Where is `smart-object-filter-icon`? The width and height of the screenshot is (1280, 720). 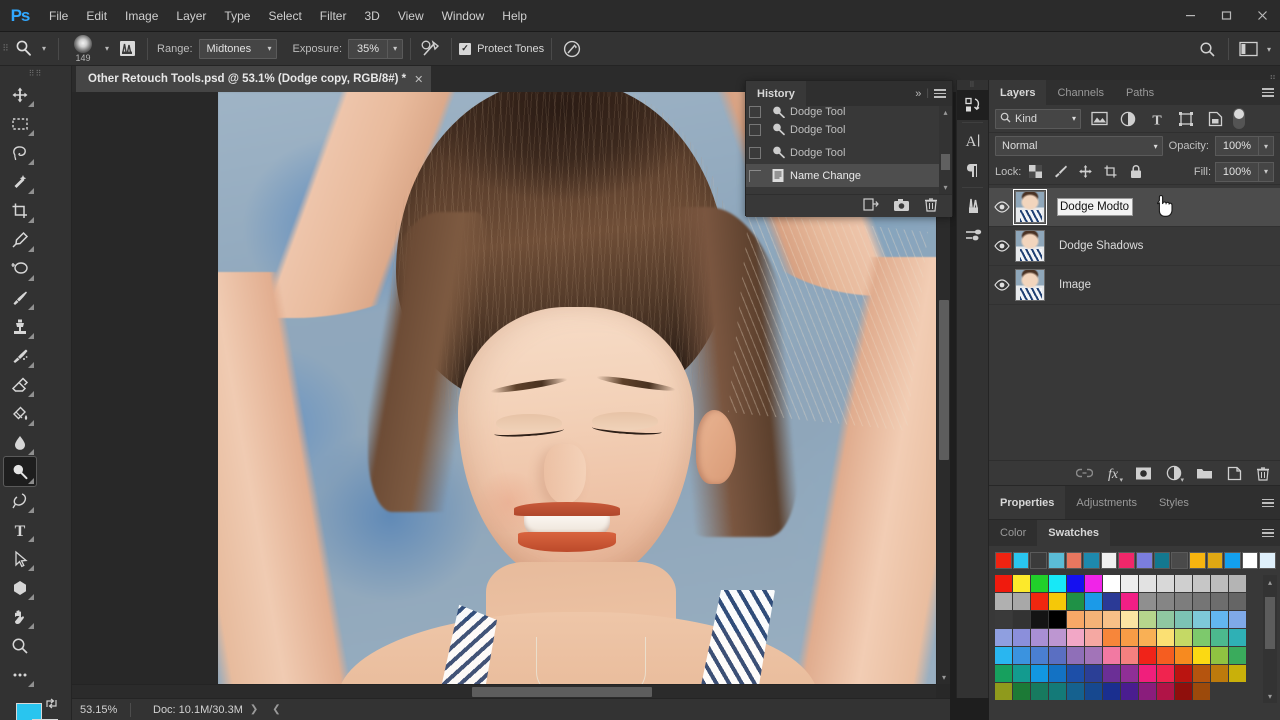
smart-object-filter-icon is located at coordinates (1215, 119).